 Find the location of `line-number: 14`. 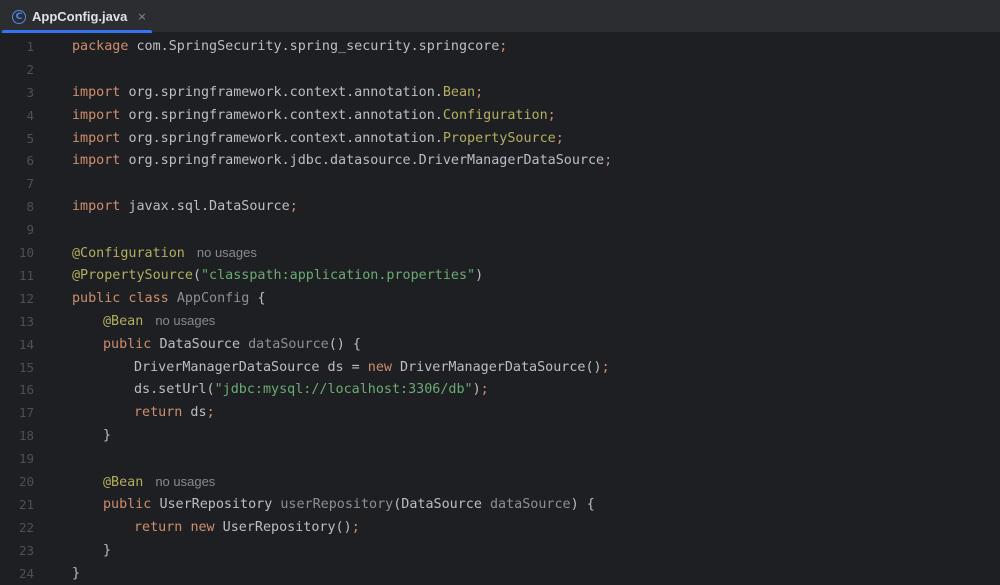

line-number: 14 is located at coordinates (26, 344).